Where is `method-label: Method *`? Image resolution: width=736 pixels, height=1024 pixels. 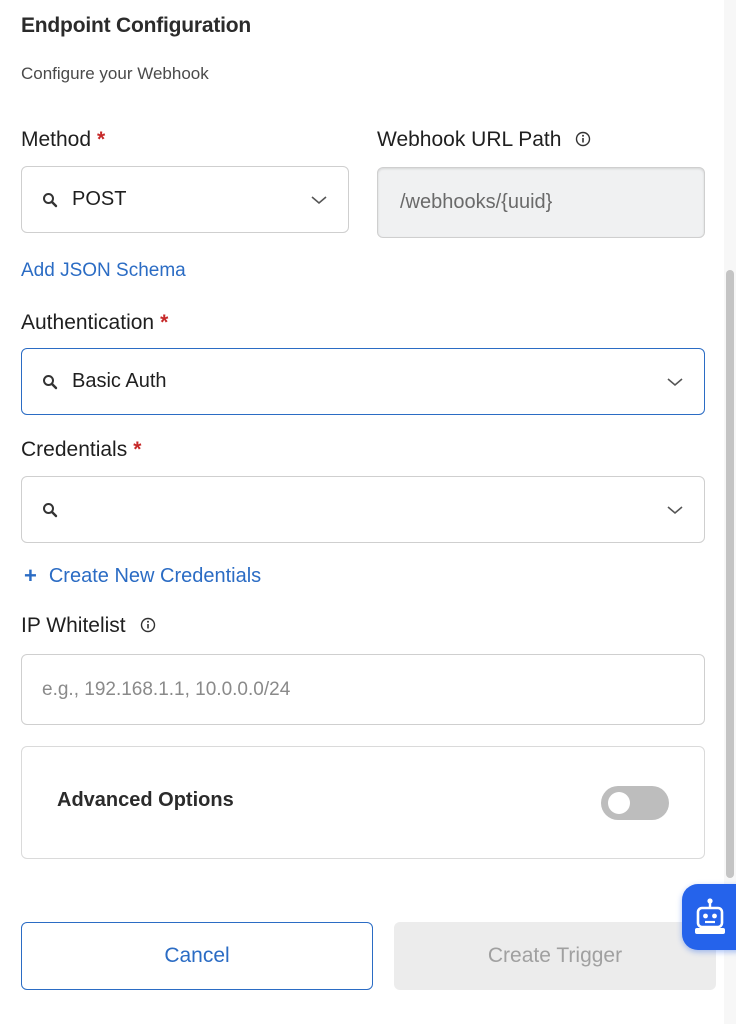
method-label: Method * is located at coordinates (63, 140).